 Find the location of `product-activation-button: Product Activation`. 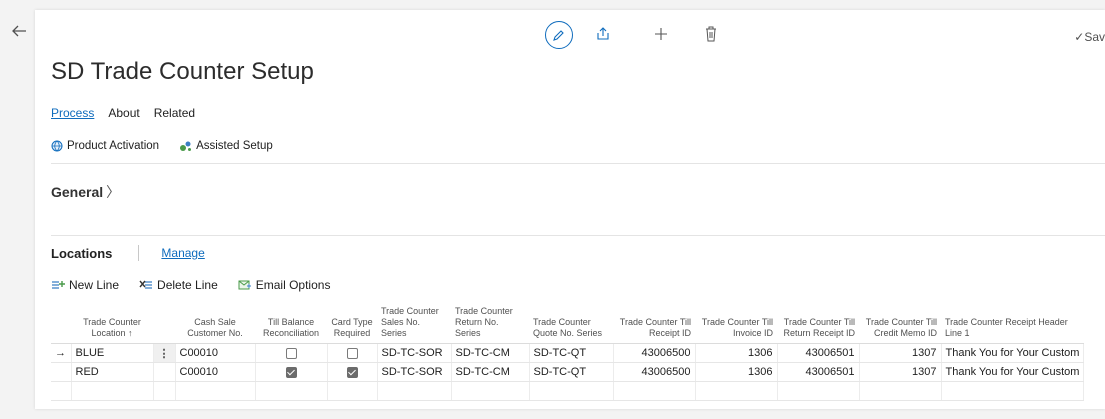

product-activation-button: Product Activation is located at coordinates (105, 146).